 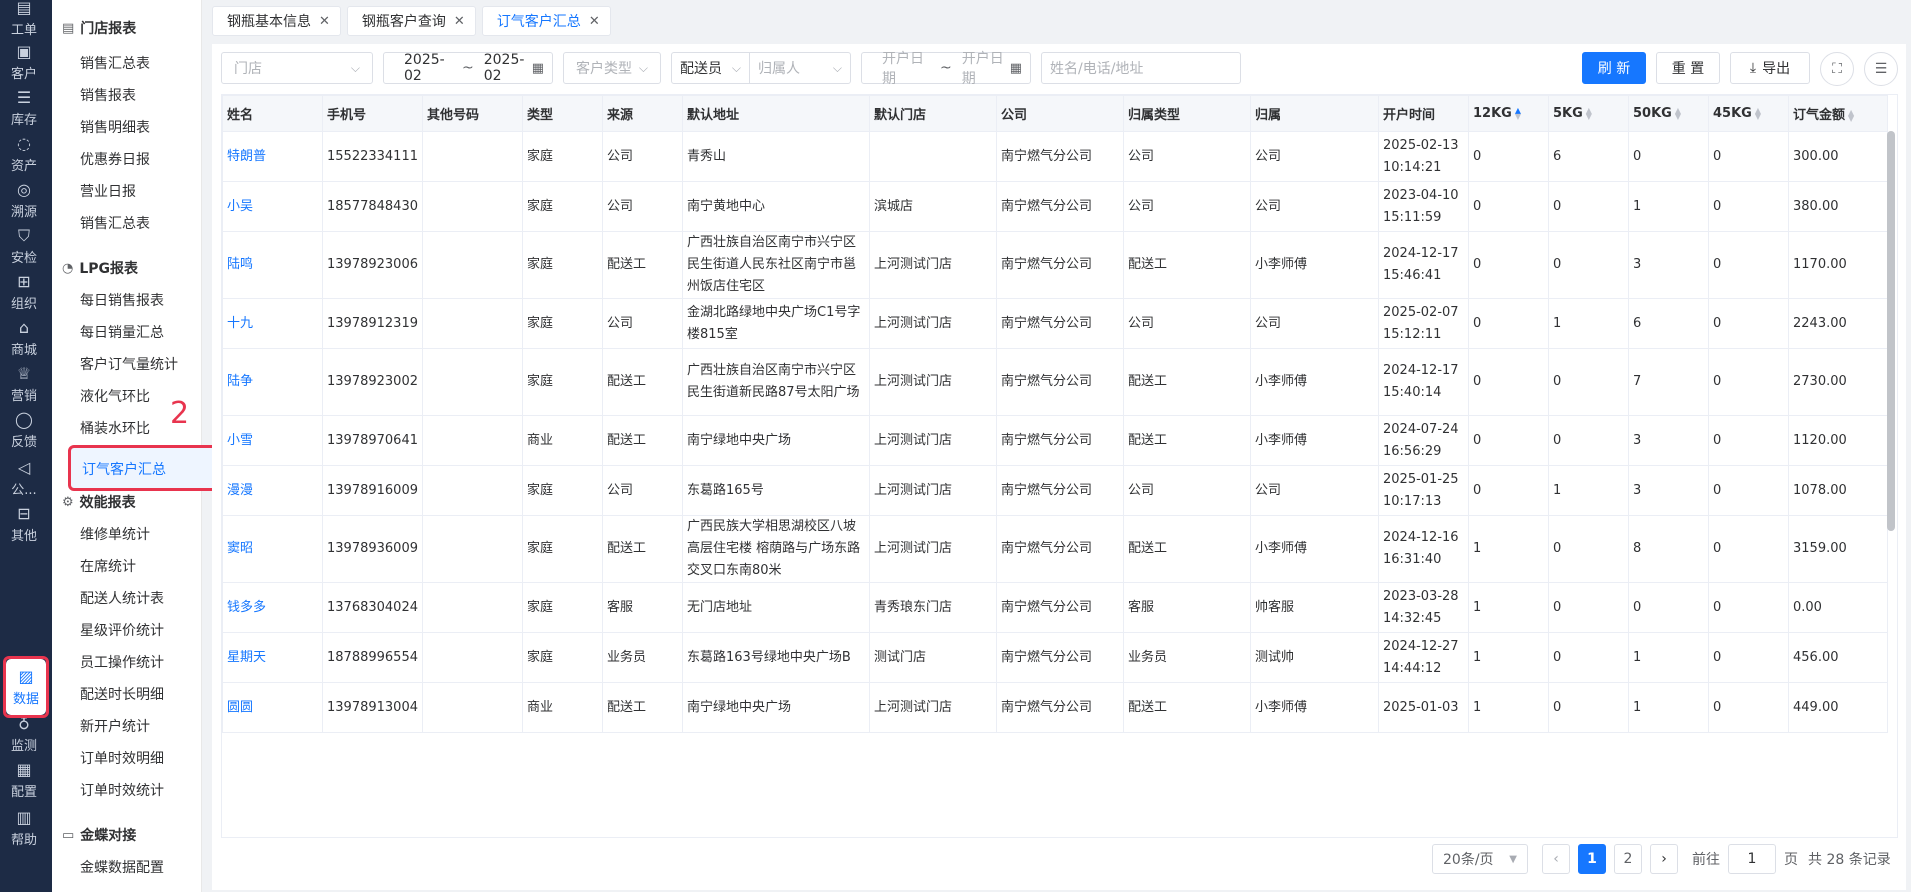 I want to click on table-cell: 东葛路165号, so click(x=776, y=490).